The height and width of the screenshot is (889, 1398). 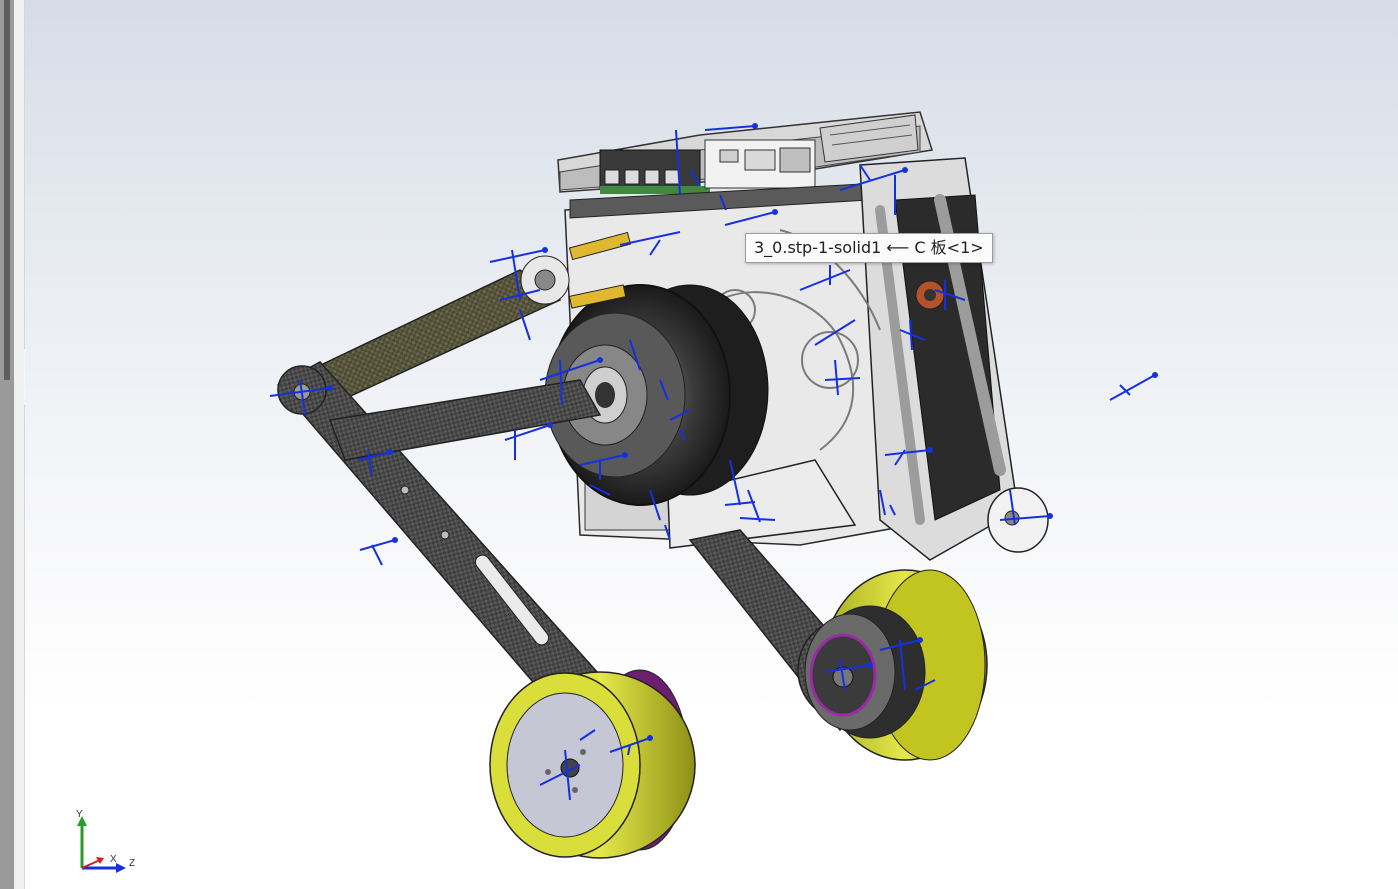 I want to click on view-orientation-triad: Y X Z, so click(x=106, y=843).